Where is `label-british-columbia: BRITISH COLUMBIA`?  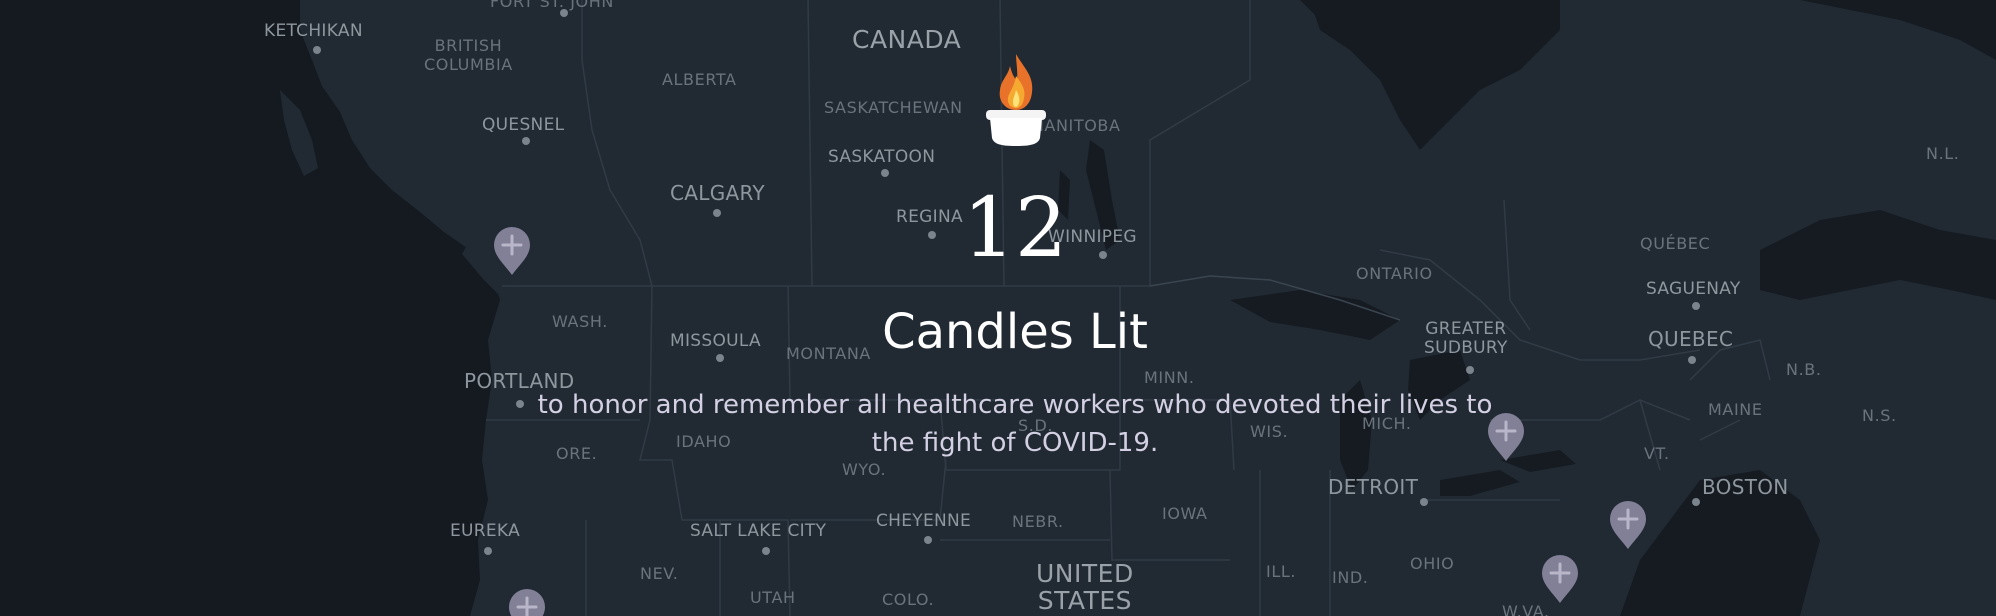 label-british-columbia: BRITISH COLUMBIA is located at coordinates (468, 55).